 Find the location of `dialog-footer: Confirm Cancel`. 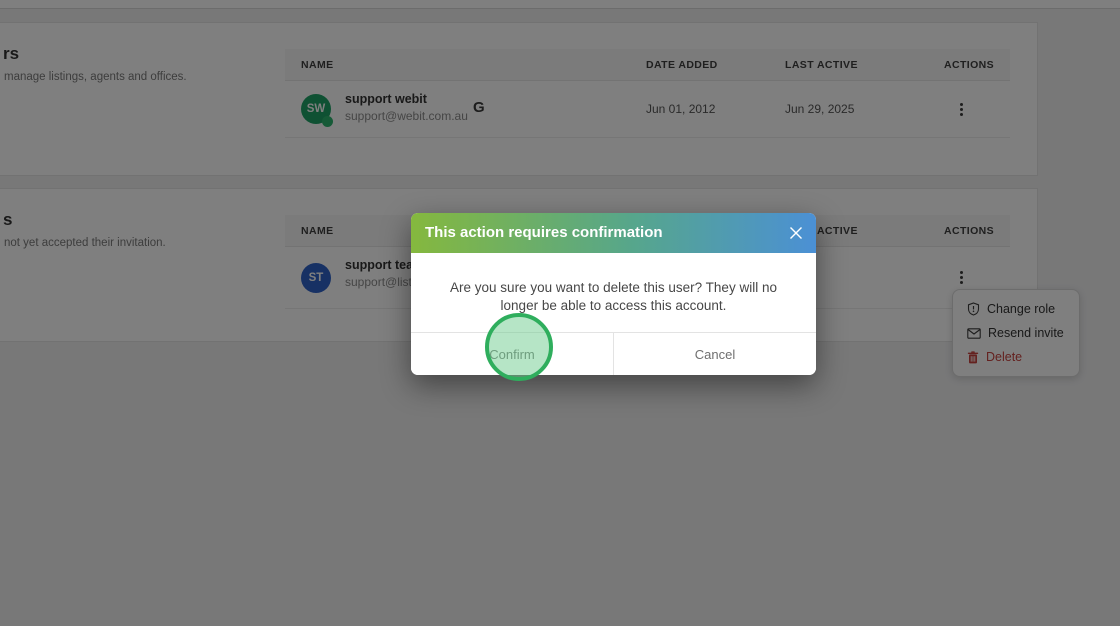

dialog-footer: Confirm Cancel is located at coordinates (613, 353).